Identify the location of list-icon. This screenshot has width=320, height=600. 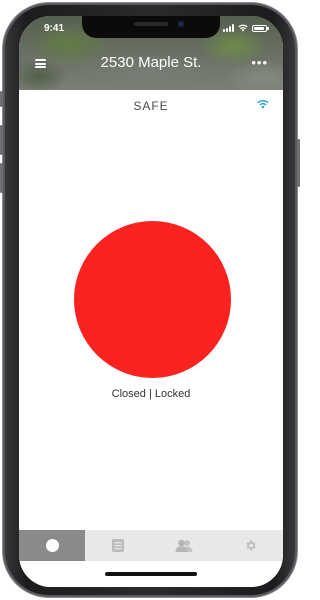
(118, 545).